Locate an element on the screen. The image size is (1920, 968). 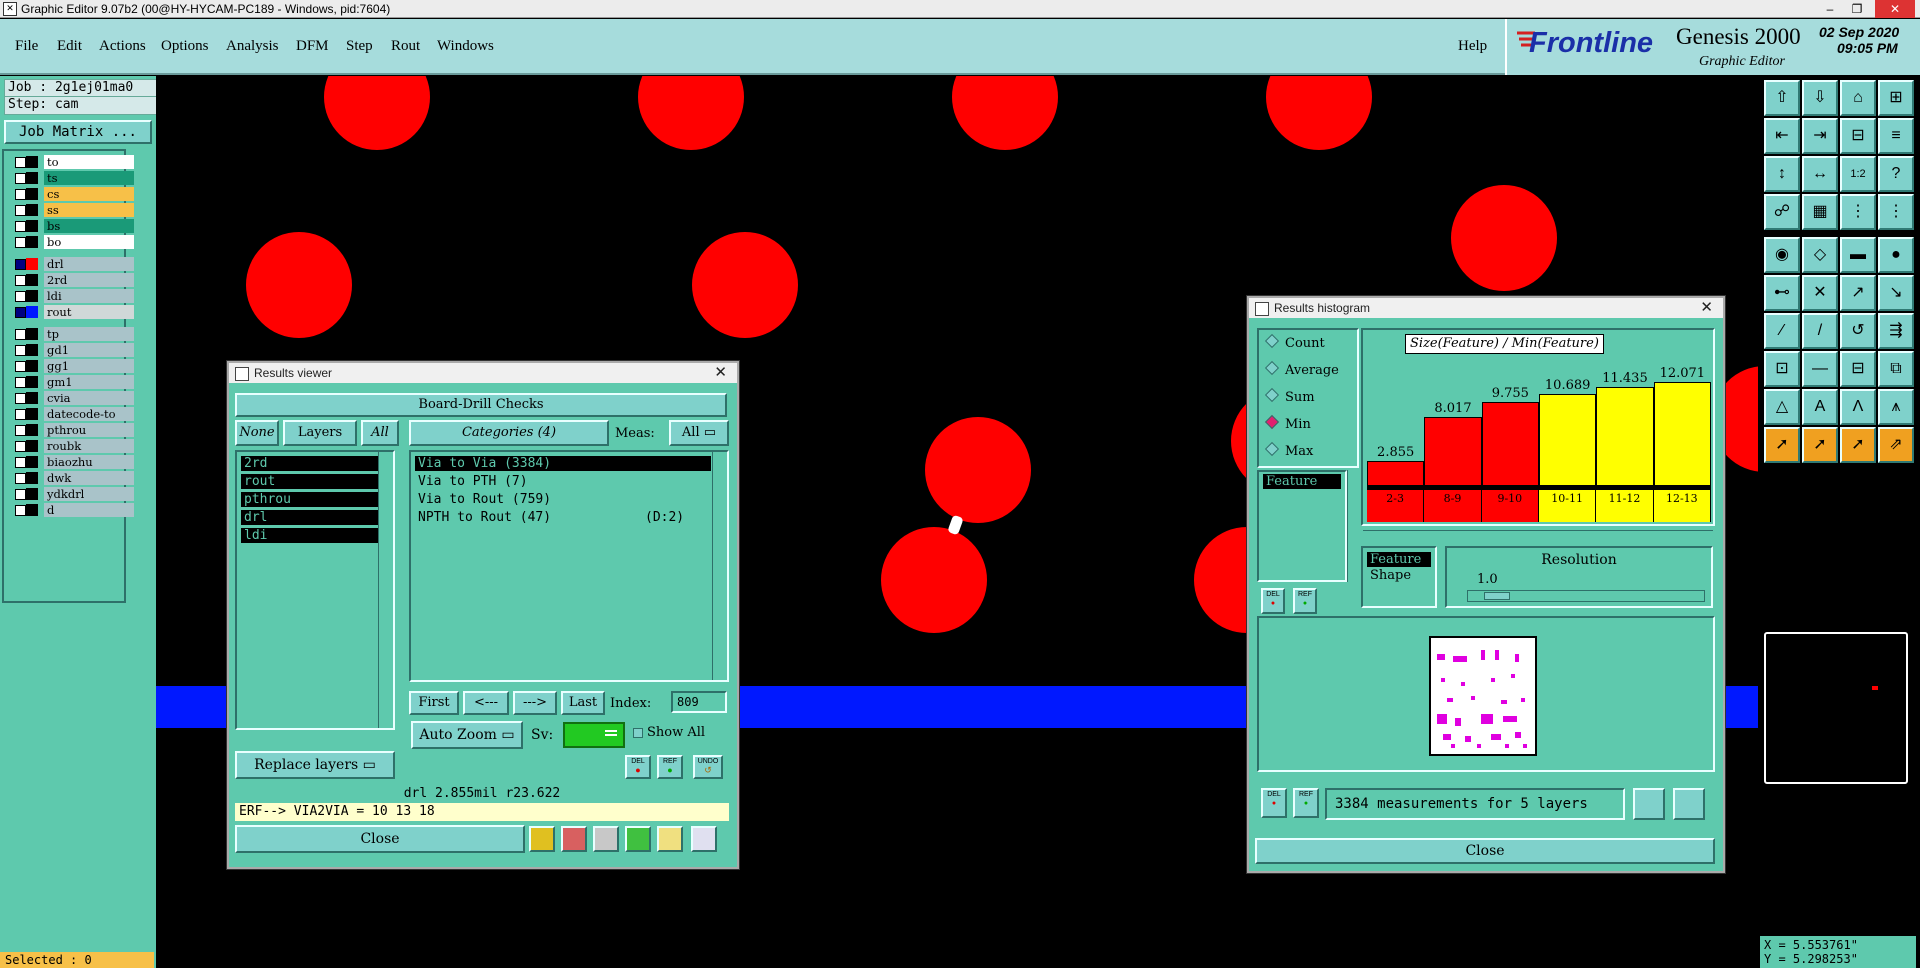
histogram-close-button: Close is located at coordinates (1485, 851).